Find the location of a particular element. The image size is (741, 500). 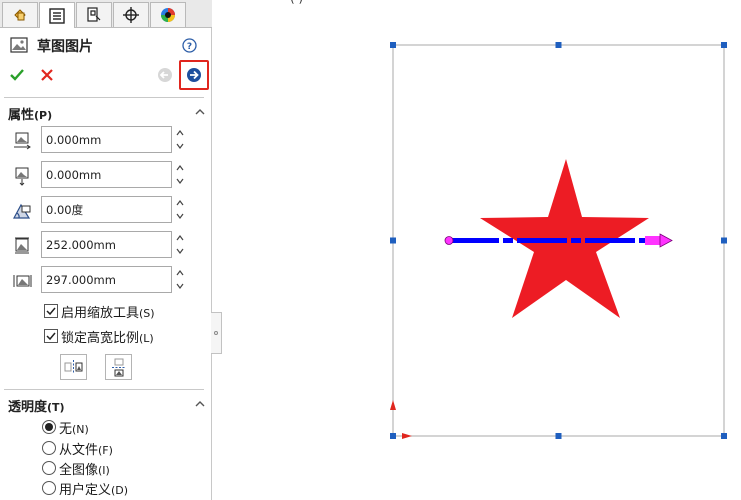

transparency-hotkey: (T) is located at coordinates (56, 407).